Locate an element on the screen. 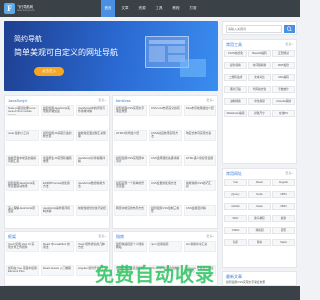 Image resolution: width=320 pixels, height=300 pixels. article-item: 如何使用JS获取元素的样式值 is located at coordinates (57, 135).